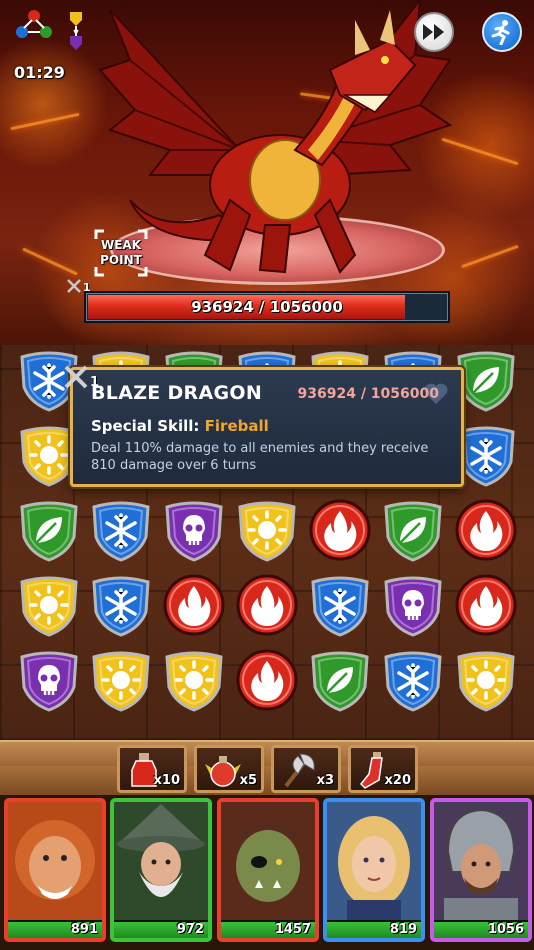  What do you see at coordinates (177, 393) in the screenshot?
I see `boss-name: BLAZE DRAGON` at bounding box center [177, 393].